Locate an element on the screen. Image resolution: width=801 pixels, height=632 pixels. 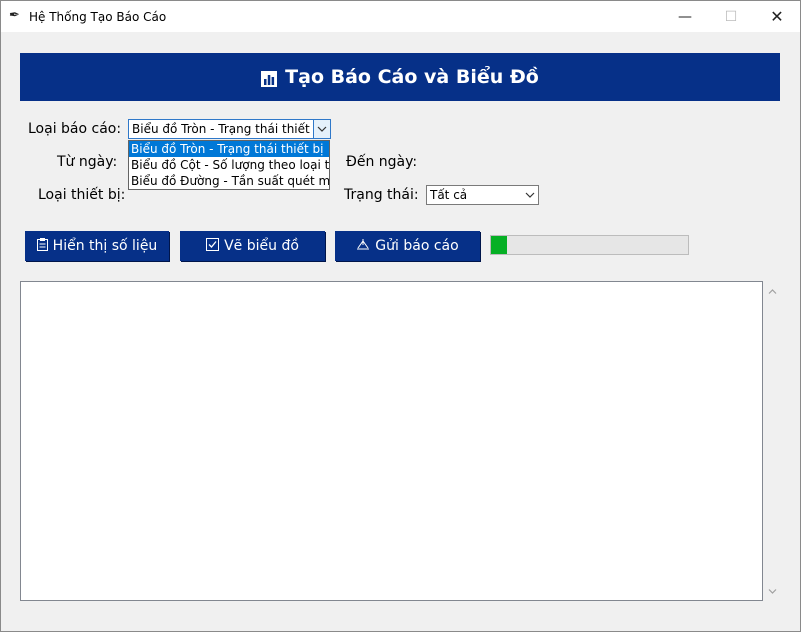
send-report-label: Gửi báo cáo is located at coordinates (417, 246).